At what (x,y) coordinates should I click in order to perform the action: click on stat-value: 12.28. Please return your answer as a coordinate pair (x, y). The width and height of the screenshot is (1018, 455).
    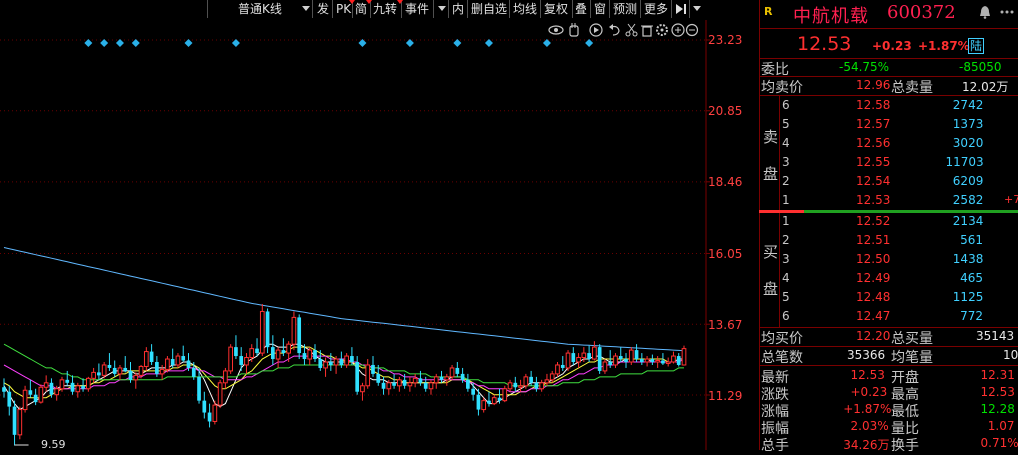
    Looking at the image, I should click on (998, 409).